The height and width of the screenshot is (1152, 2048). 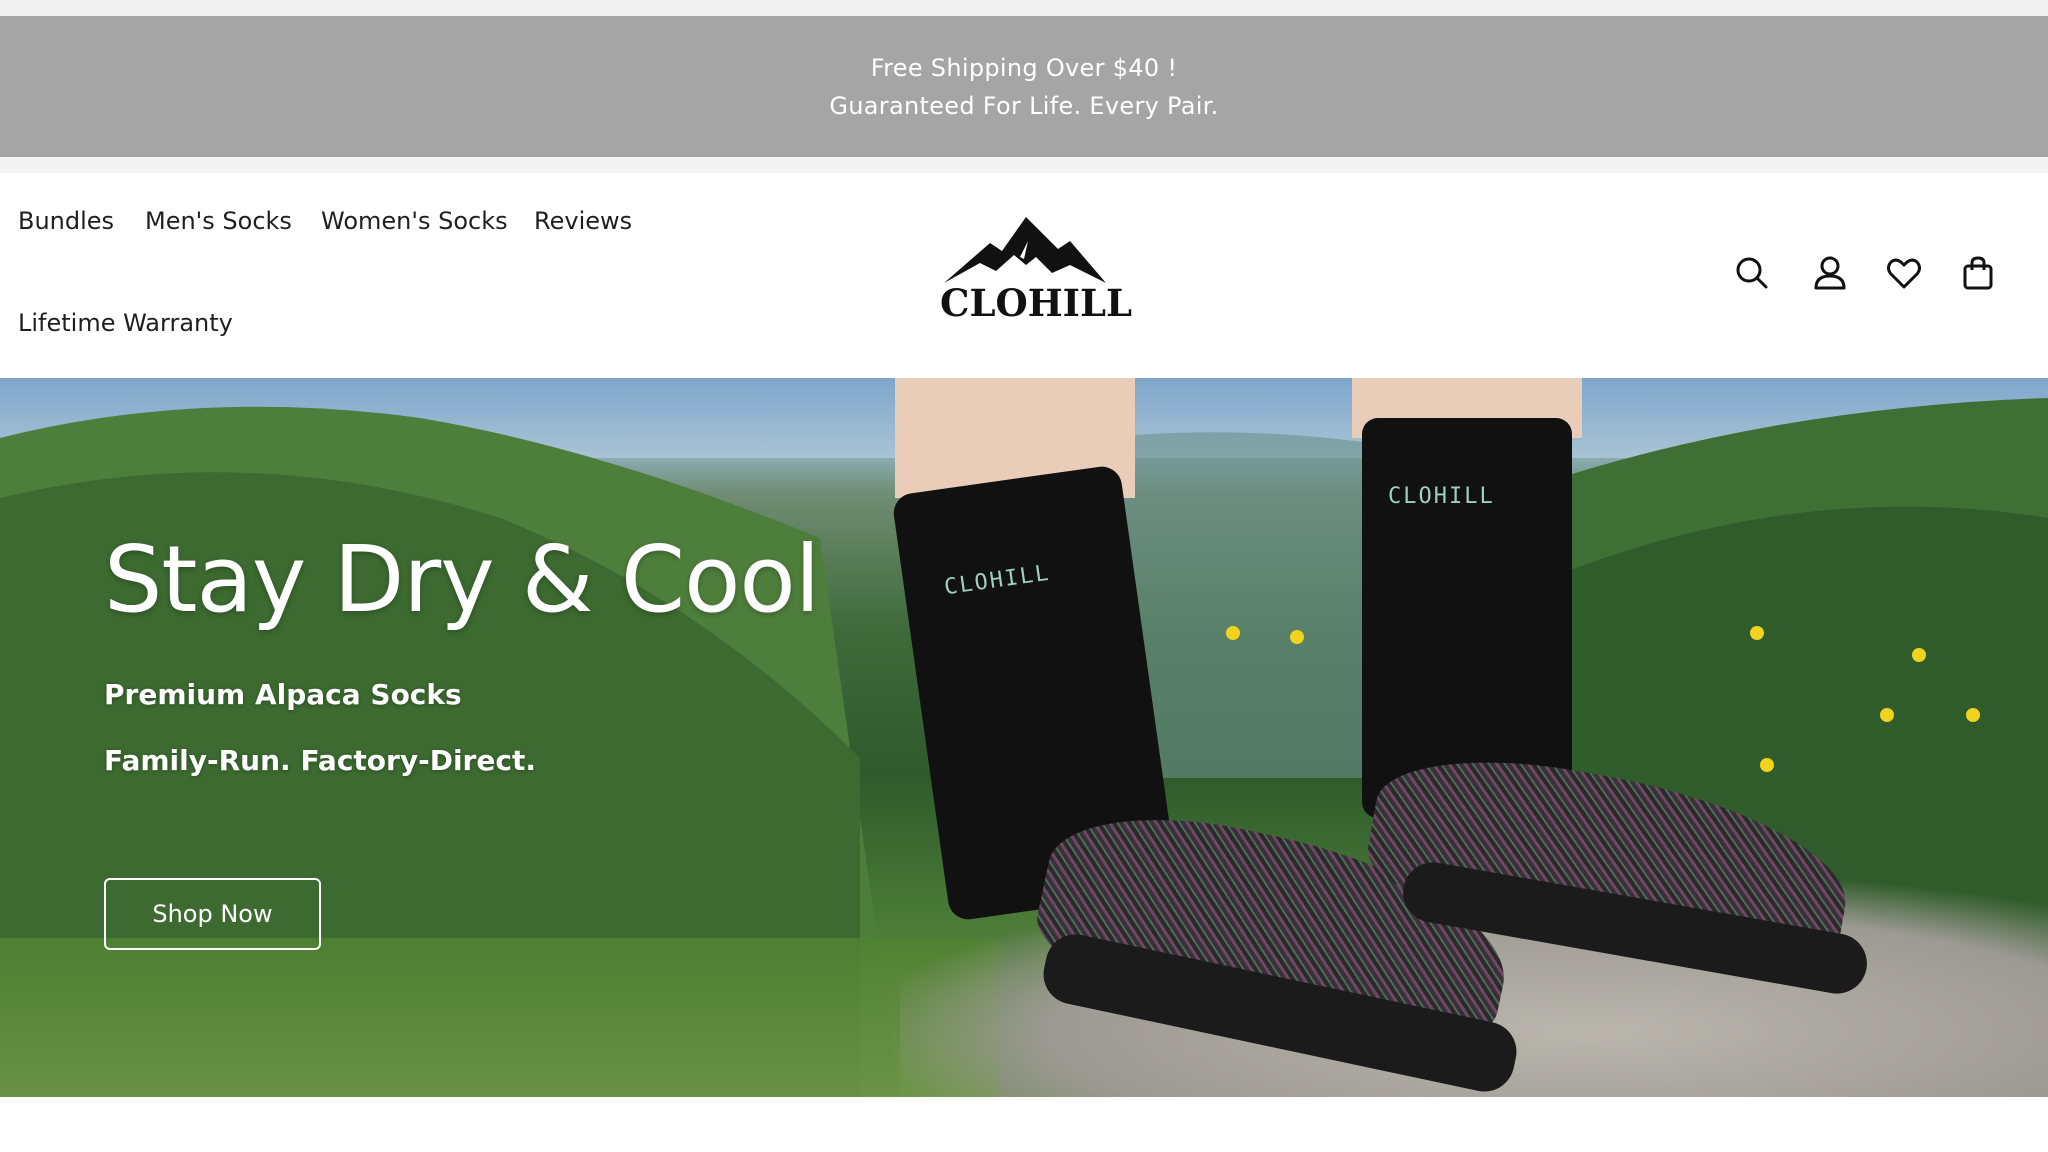 I want to click on foreground-grass, so click(x=500, y=1017).